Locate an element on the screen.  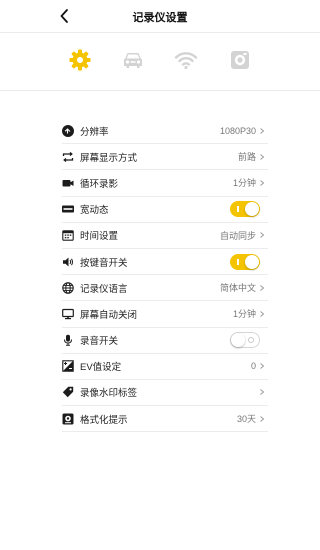
setting-audio-recording: 录音开关 is located at coordinates (165, 341).